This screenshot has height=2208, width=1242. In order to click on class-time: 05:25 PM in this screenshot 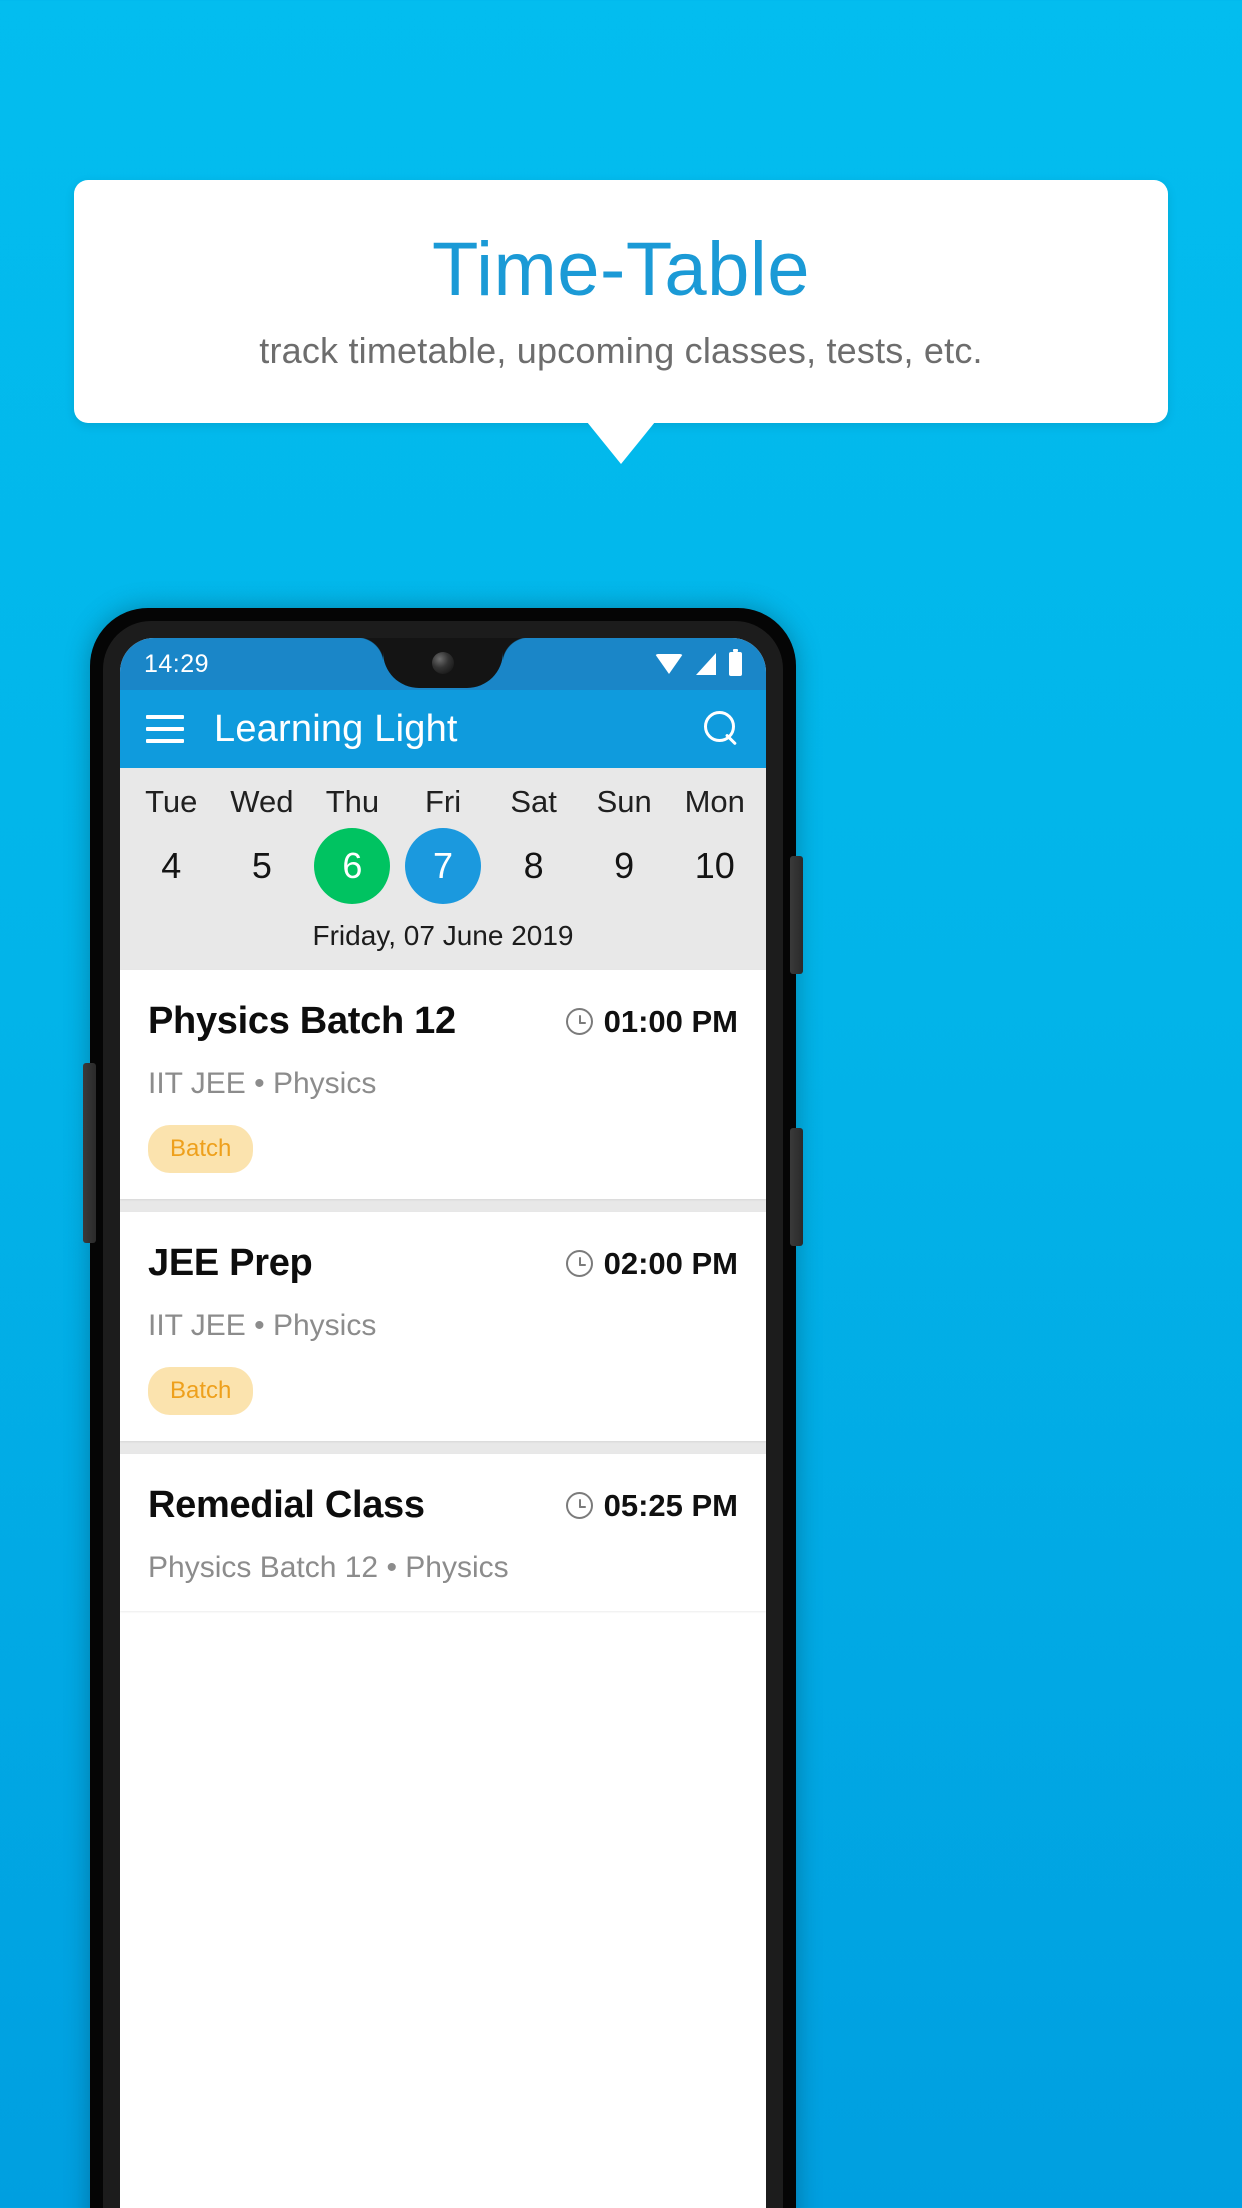, I will do `click(651, 1505)`.